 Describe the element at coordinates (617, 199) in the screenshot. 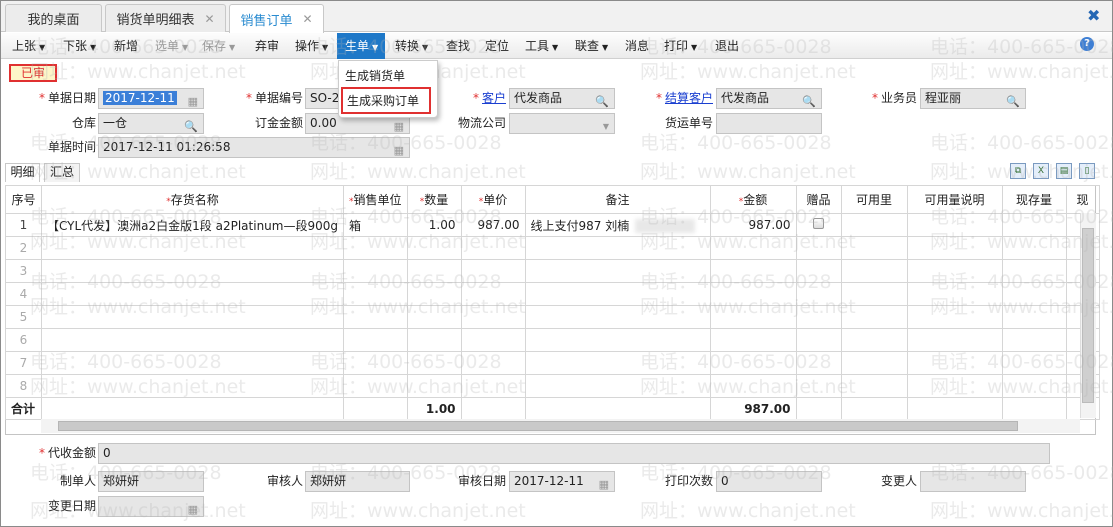

I see `col-remark: 备注` at that location.